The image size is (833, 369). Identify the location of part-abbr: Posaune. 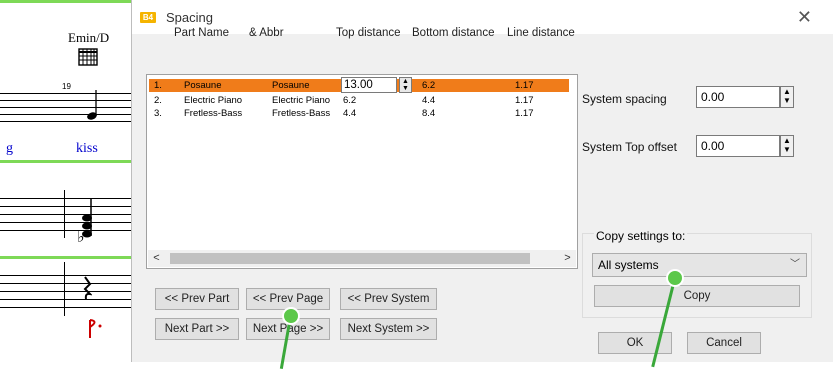
(291, 85).